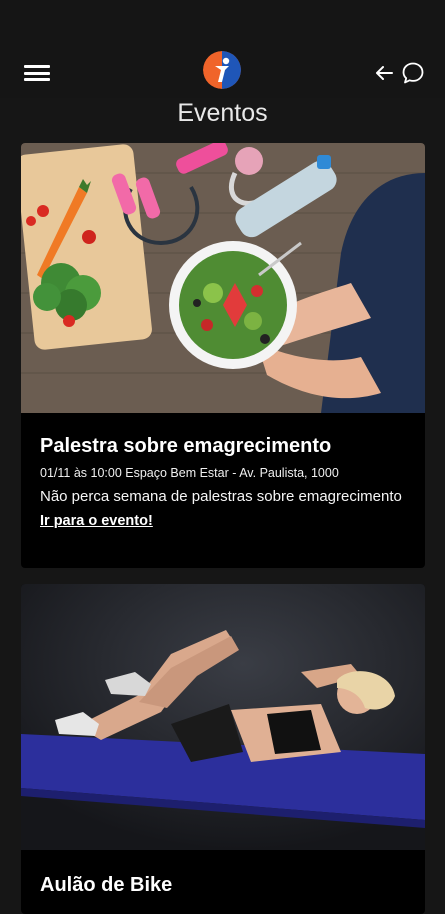 The width and height of the screenshot is (445, 914). What do you see at coordinates (186, 446) in the screenshot?
I see `event-title: Palestra sobre emagrecimento` at bounding box center [186, 446].